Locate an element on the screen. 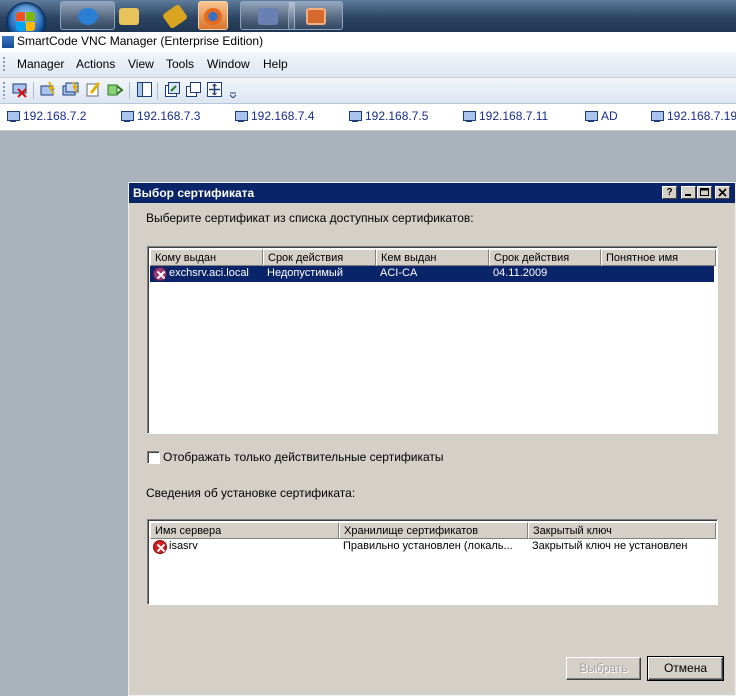  minimize-icon is located at coordinates (688, 192).